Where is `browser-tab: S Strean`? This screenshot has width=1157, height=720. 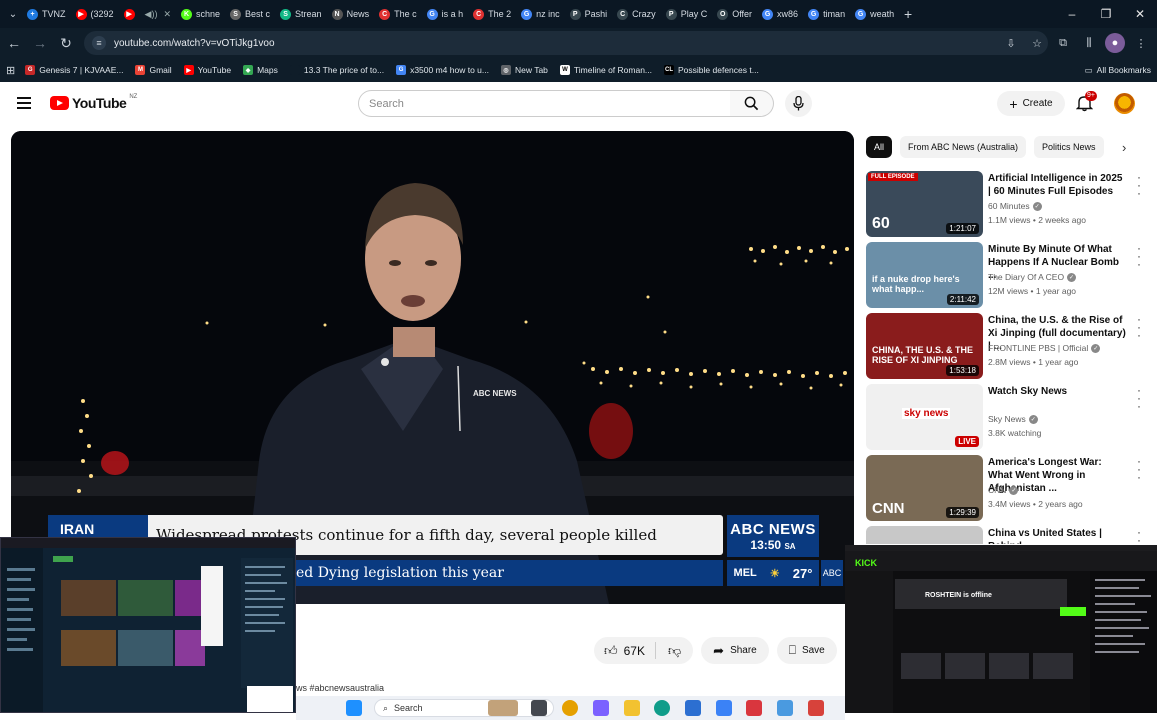
browser-tab: S Strean is located at coordinates (301, 14).